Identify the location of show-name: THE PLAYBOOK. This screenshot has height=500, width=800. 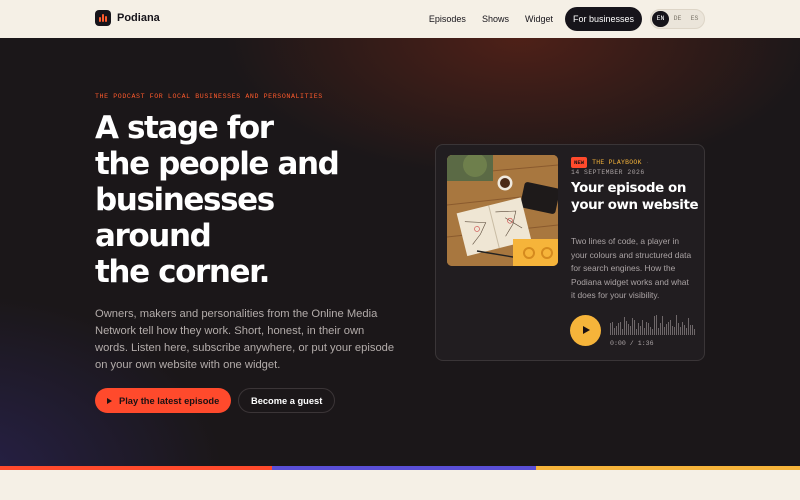
(617, 162).